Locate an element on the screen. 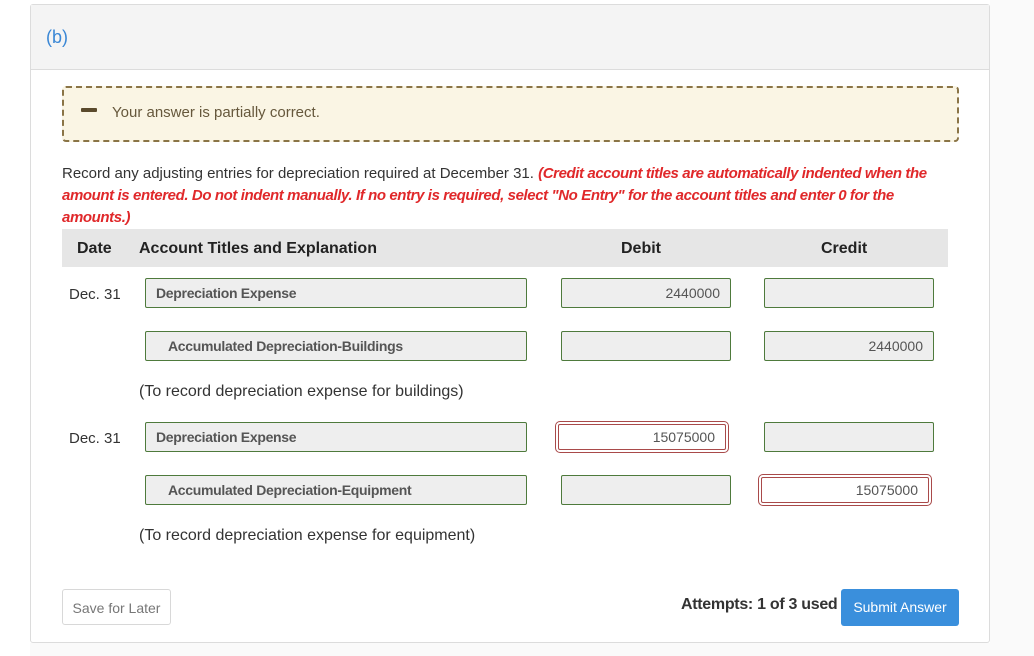  header-debit: Debit is located at coordinates (641, 248).